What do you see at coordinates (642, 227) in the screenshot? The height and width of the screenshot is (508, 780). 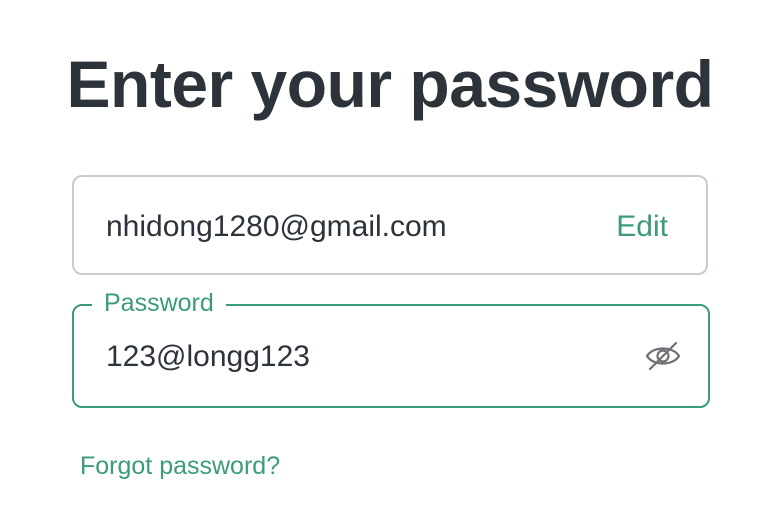 I see `edit-email-link: Edit` at bounding box center [642, 227].